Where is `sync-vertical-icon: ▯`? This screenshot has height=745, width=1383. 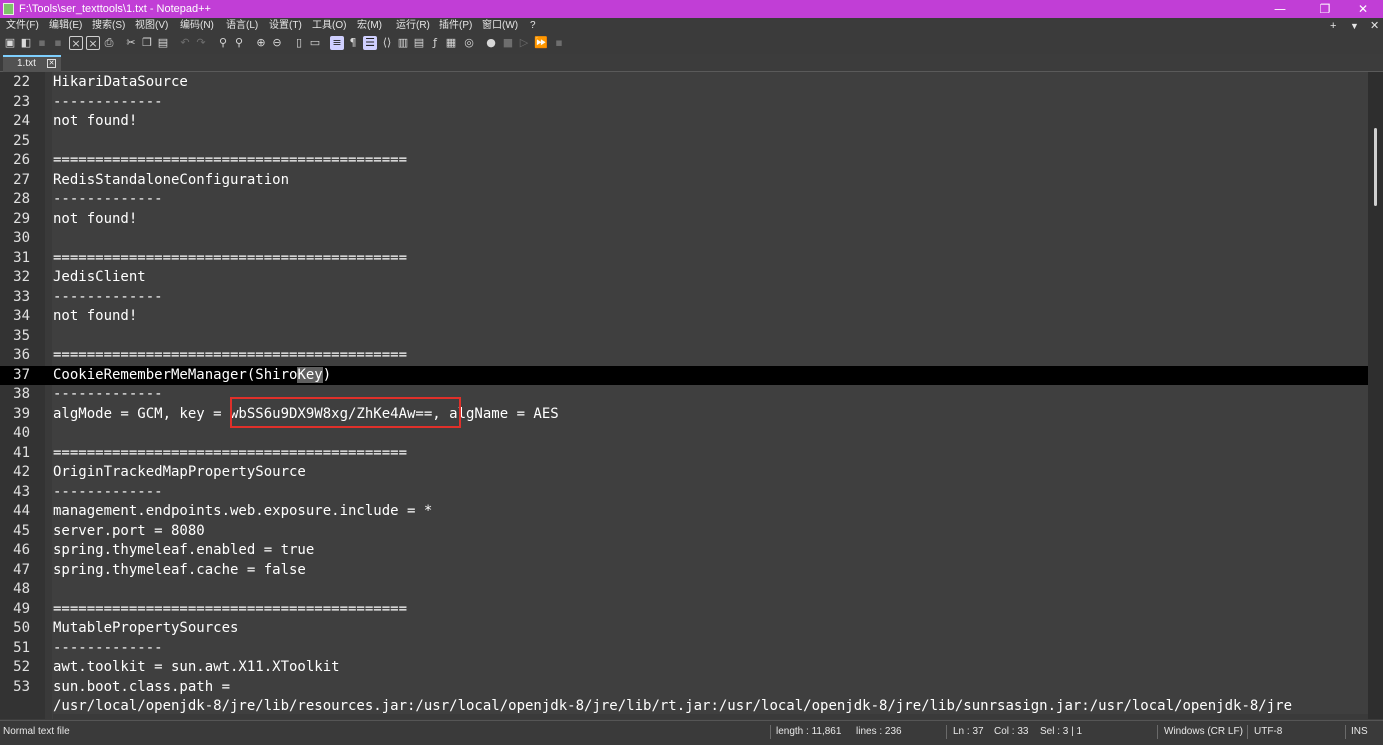 sync-vertical-icon: ▯ is located at coordinates (299, 43).